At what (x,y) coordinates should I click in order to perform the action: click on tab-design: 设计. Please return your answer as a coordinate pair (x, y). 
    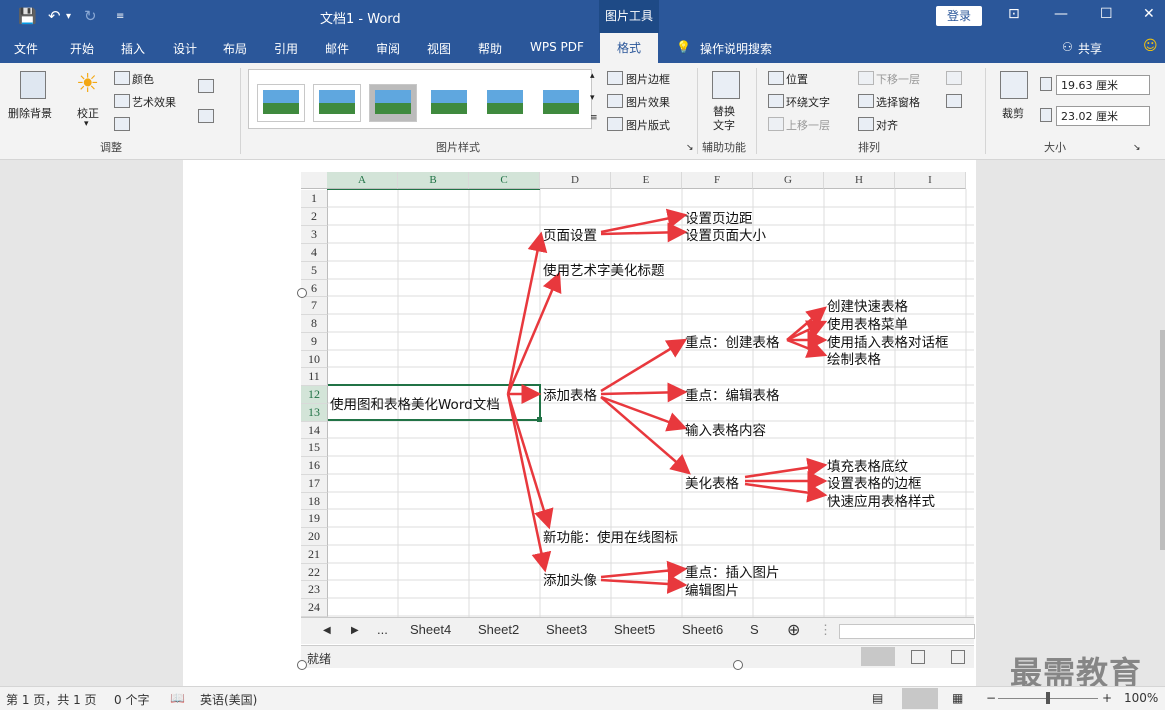
    Looking at the image, I should click on (185, 48).